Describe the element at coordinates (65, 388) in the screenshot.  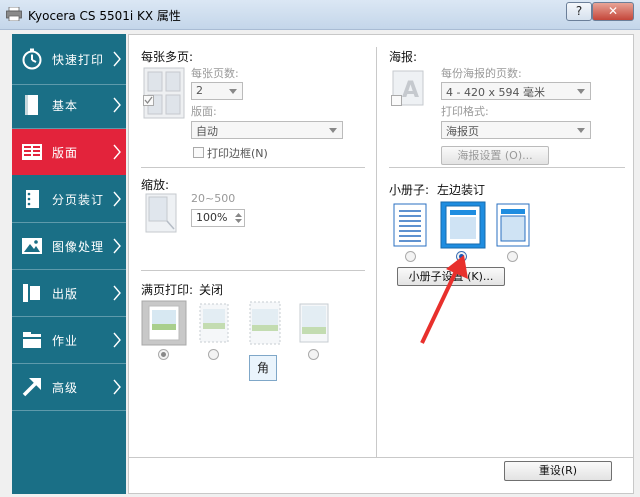
I see `sidebar-item-label: 高级` at that location.